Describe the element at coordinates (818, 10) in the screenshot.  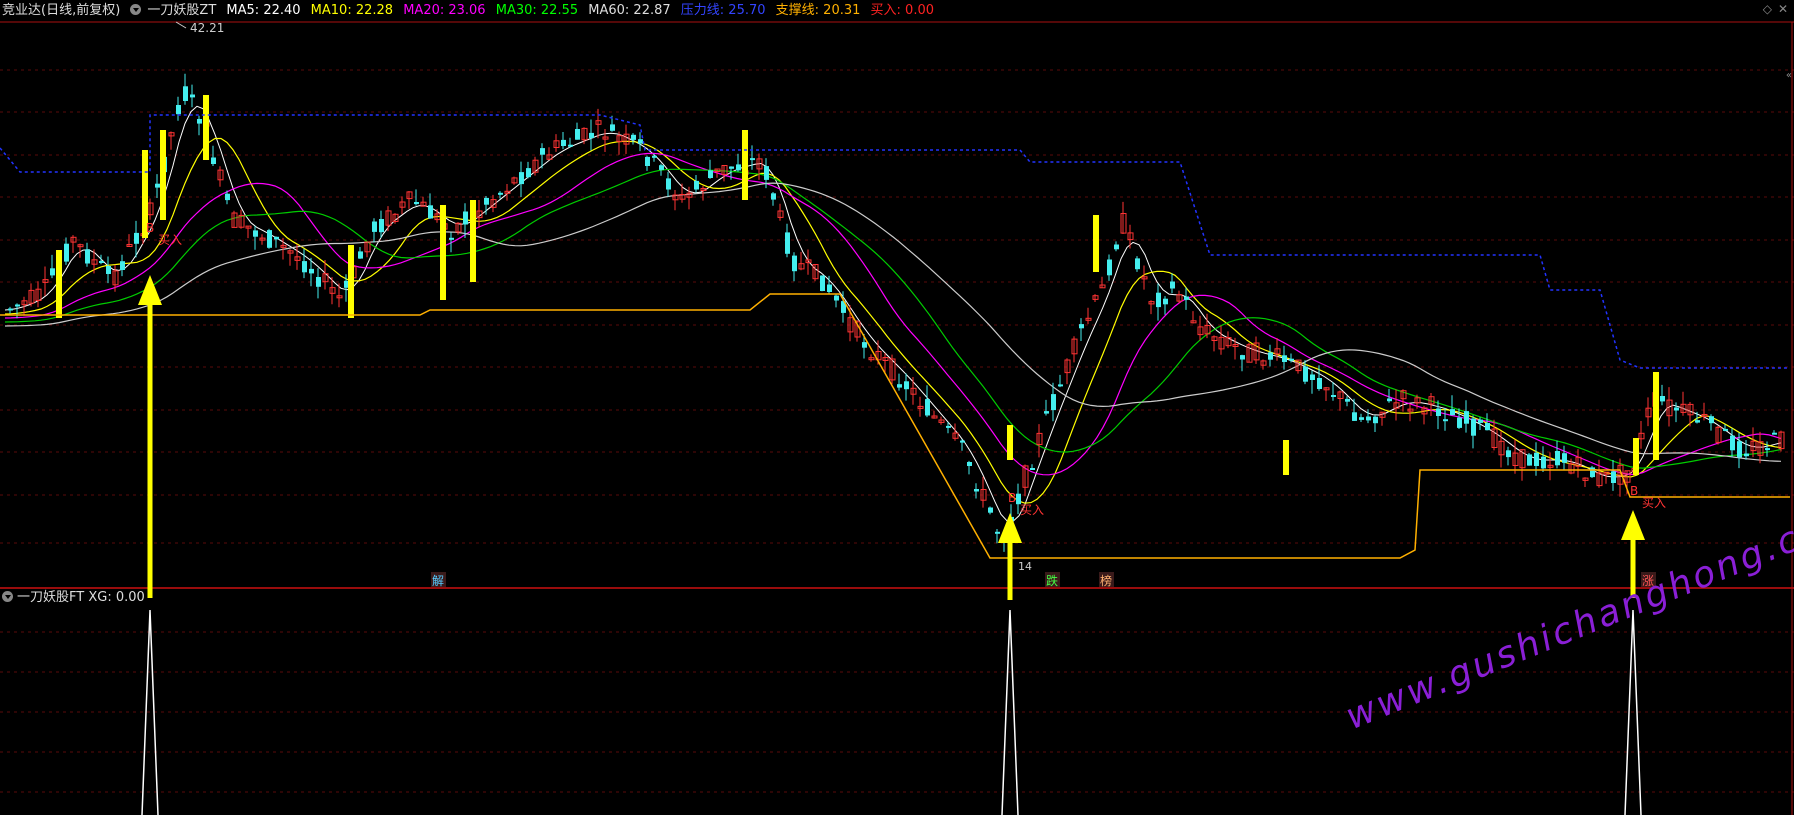
I see `support-value: 支撑线: 20.31` at that location.